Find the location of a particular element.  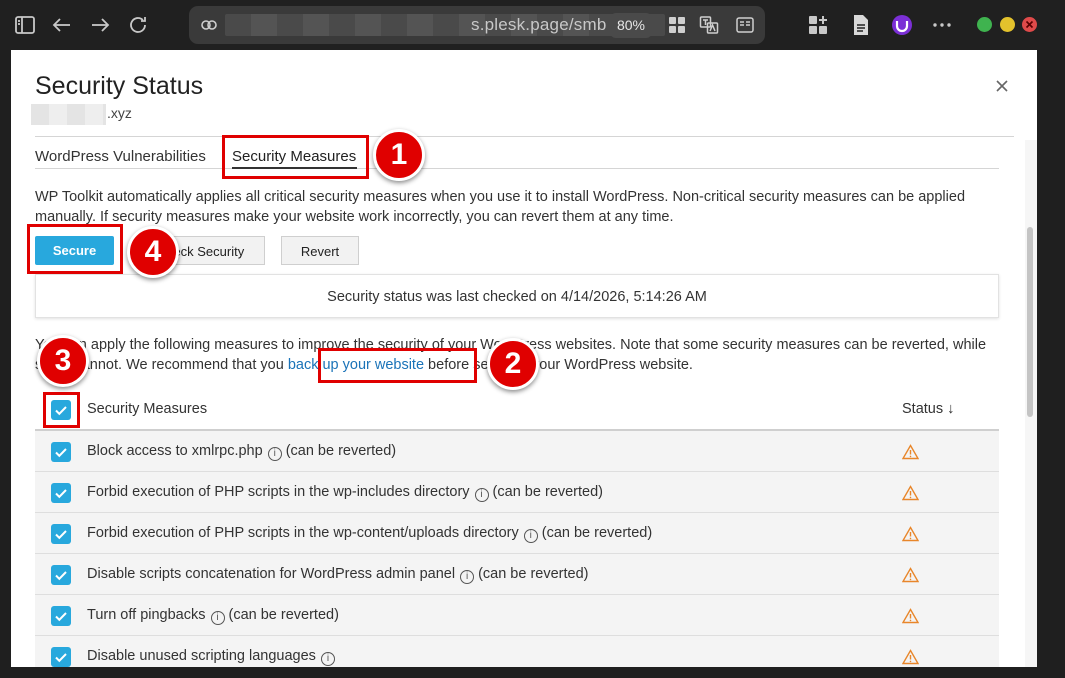

site-info-icon is located at coordinates (209, 25).